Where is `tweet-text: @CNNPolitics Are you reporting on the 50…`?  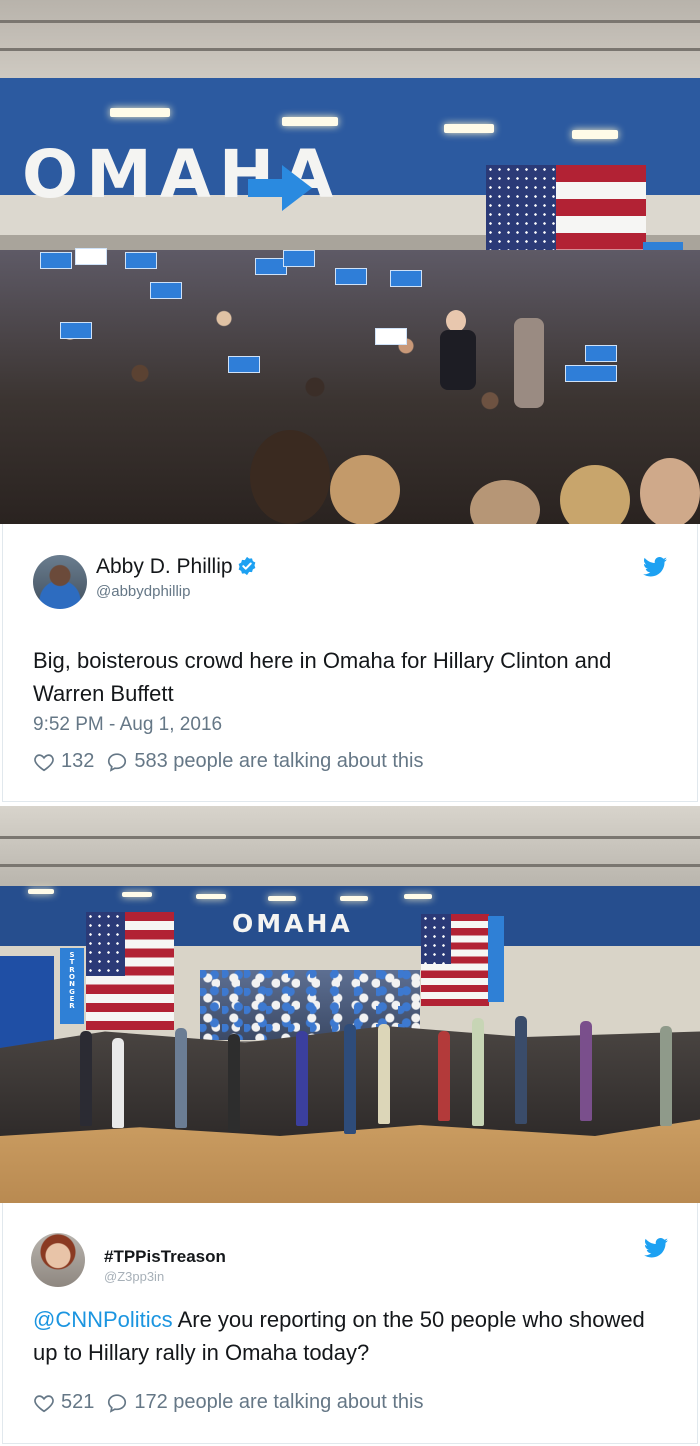 tweet-text: @CNNPolitics Are you reporting on the 50… is located at coordinates (353, 1336).